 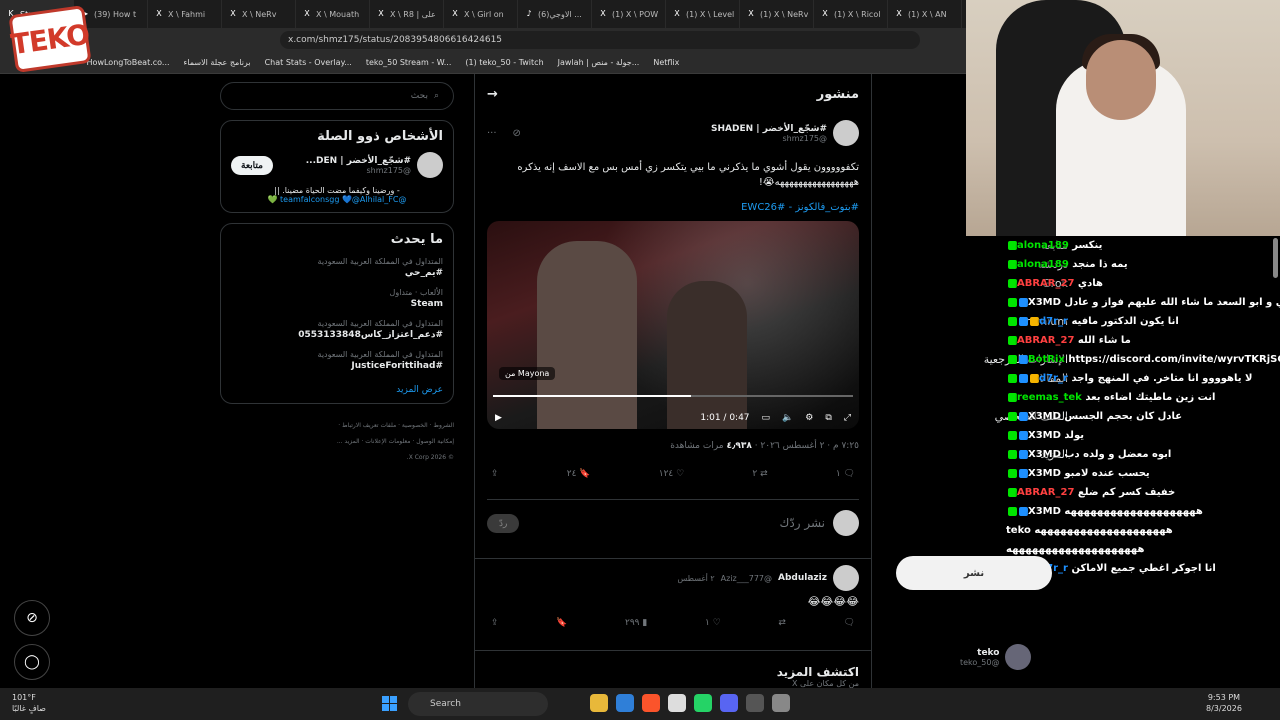 What do you see at coordinates (1275, 258) in the screenshot?
I see `chat-scrollbar` at bounding box center [1275, 258].